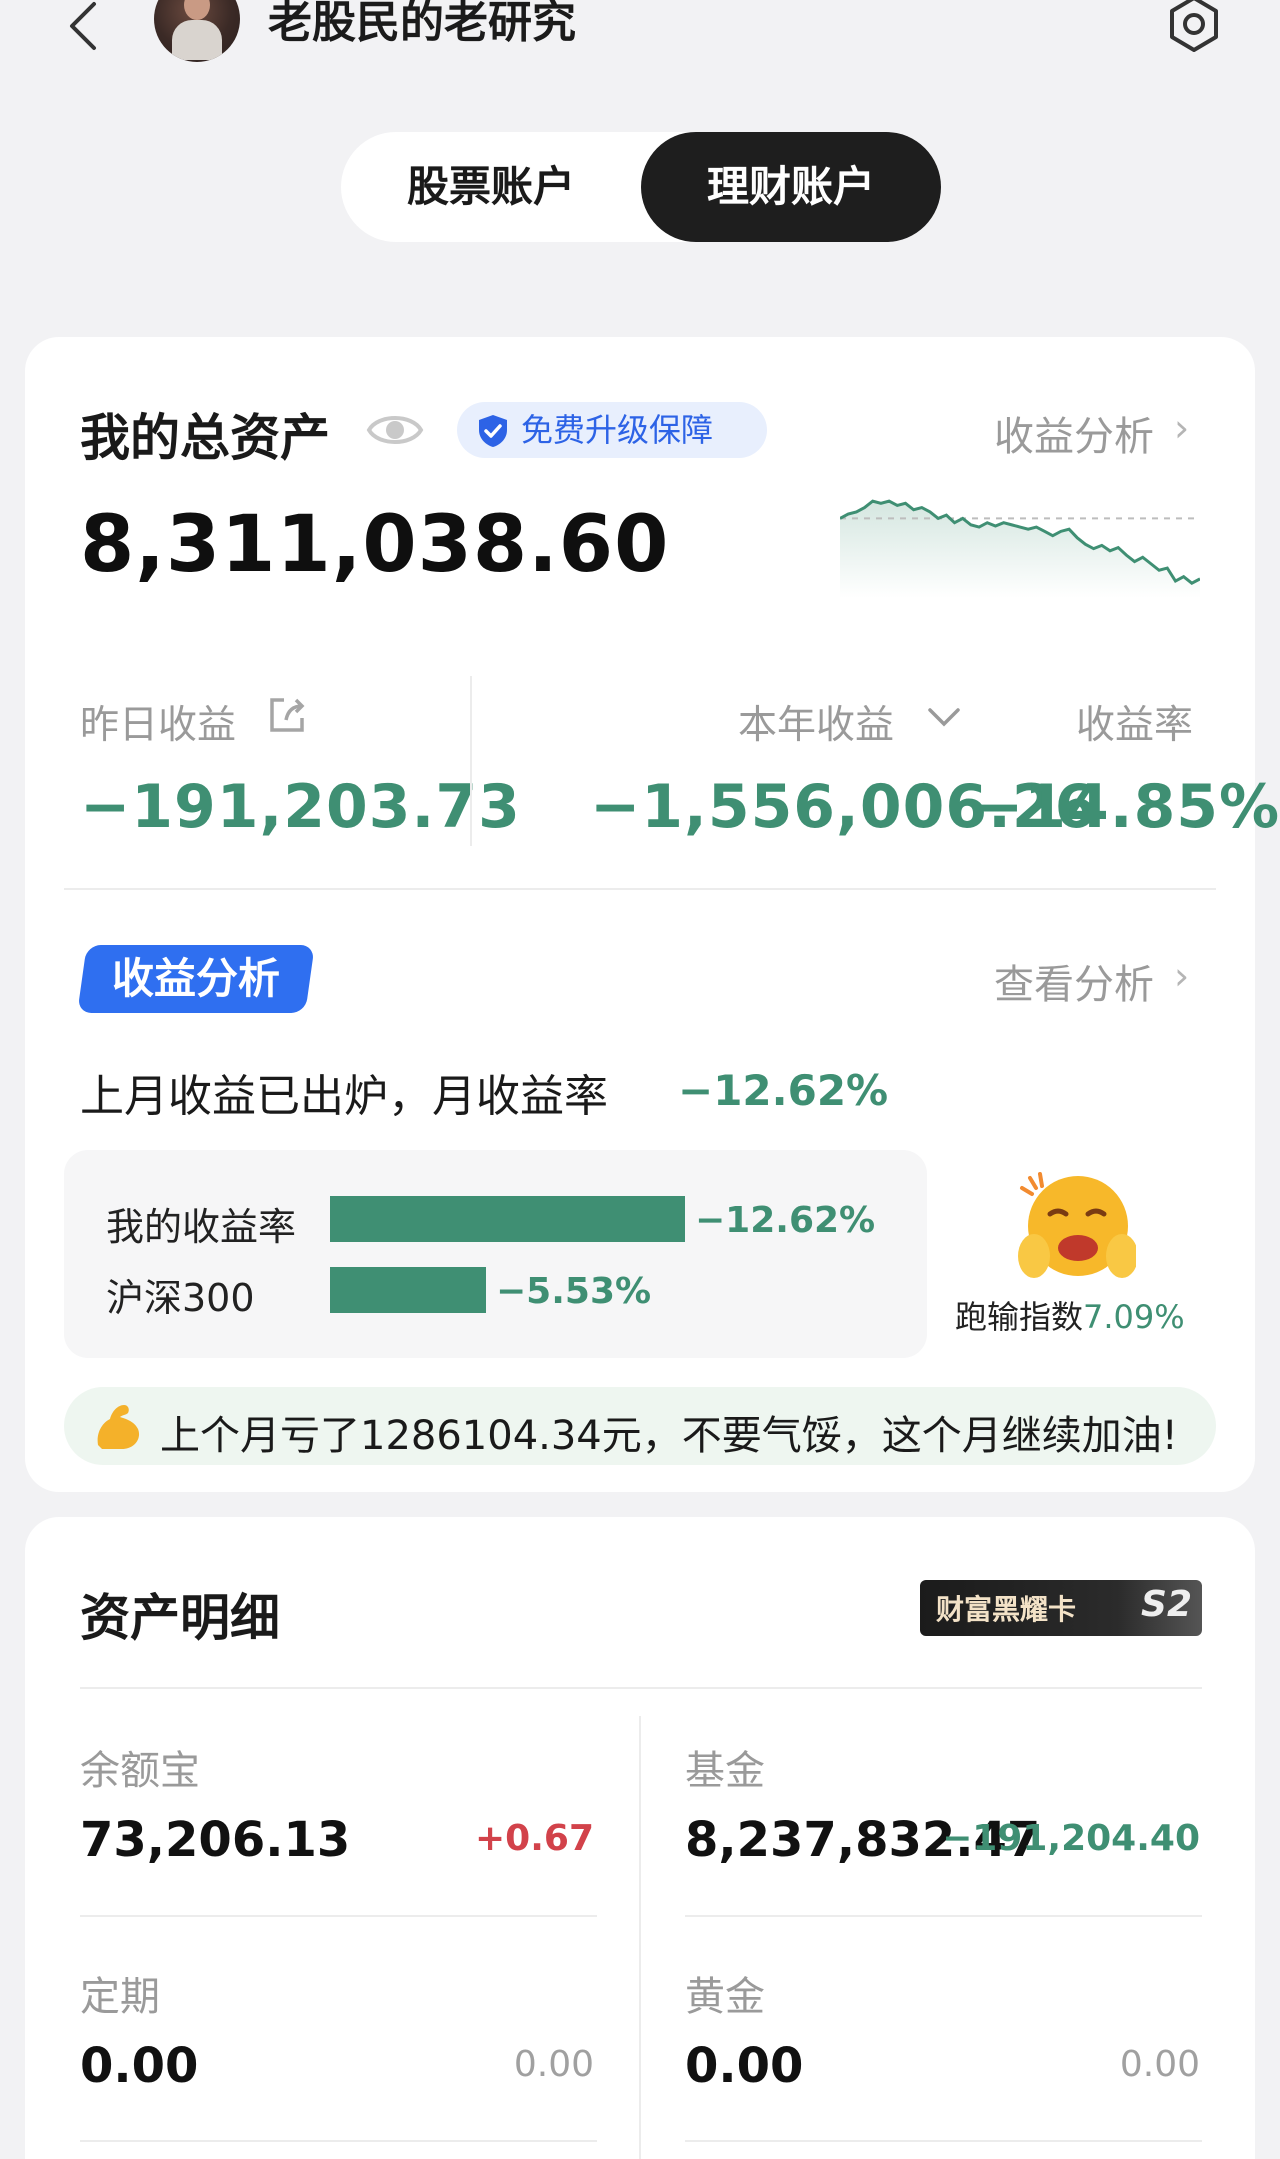 This screenshot has width=1280, height=2159. Describe the element at coordinates (491, 187) in the screenshot. I see `tab-stock-account: 股票账户` at that location.